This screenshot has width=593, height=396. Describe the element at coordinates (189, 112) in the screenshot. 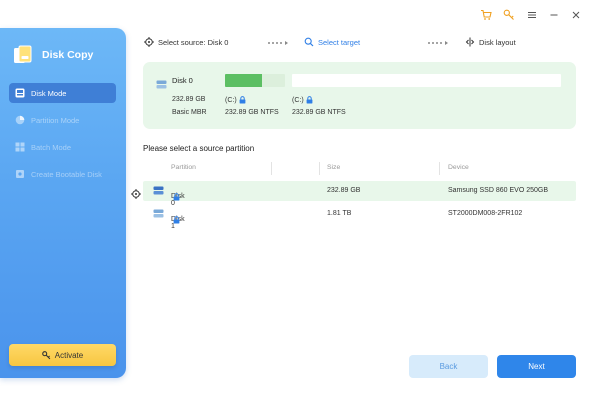

I see `disk-type: Basic MBR` at that location.